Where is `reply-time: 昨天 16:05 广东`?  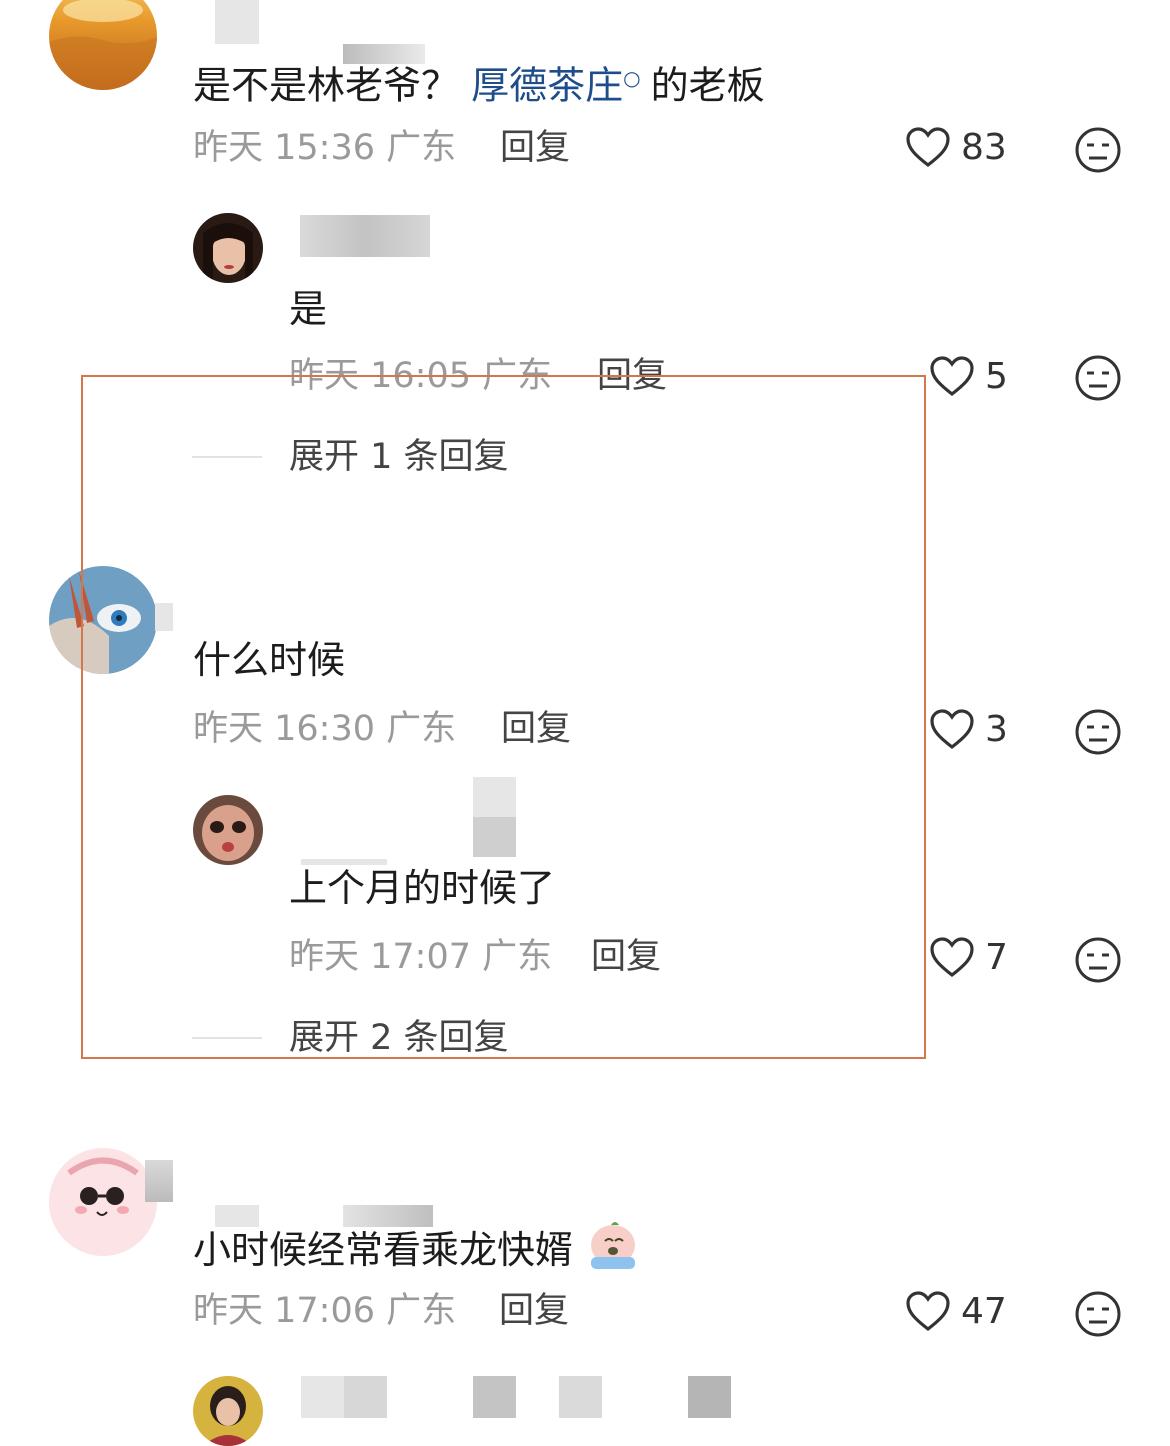
reply-time: 昨天 16:05 广东 is located at coordinates (421, 376).